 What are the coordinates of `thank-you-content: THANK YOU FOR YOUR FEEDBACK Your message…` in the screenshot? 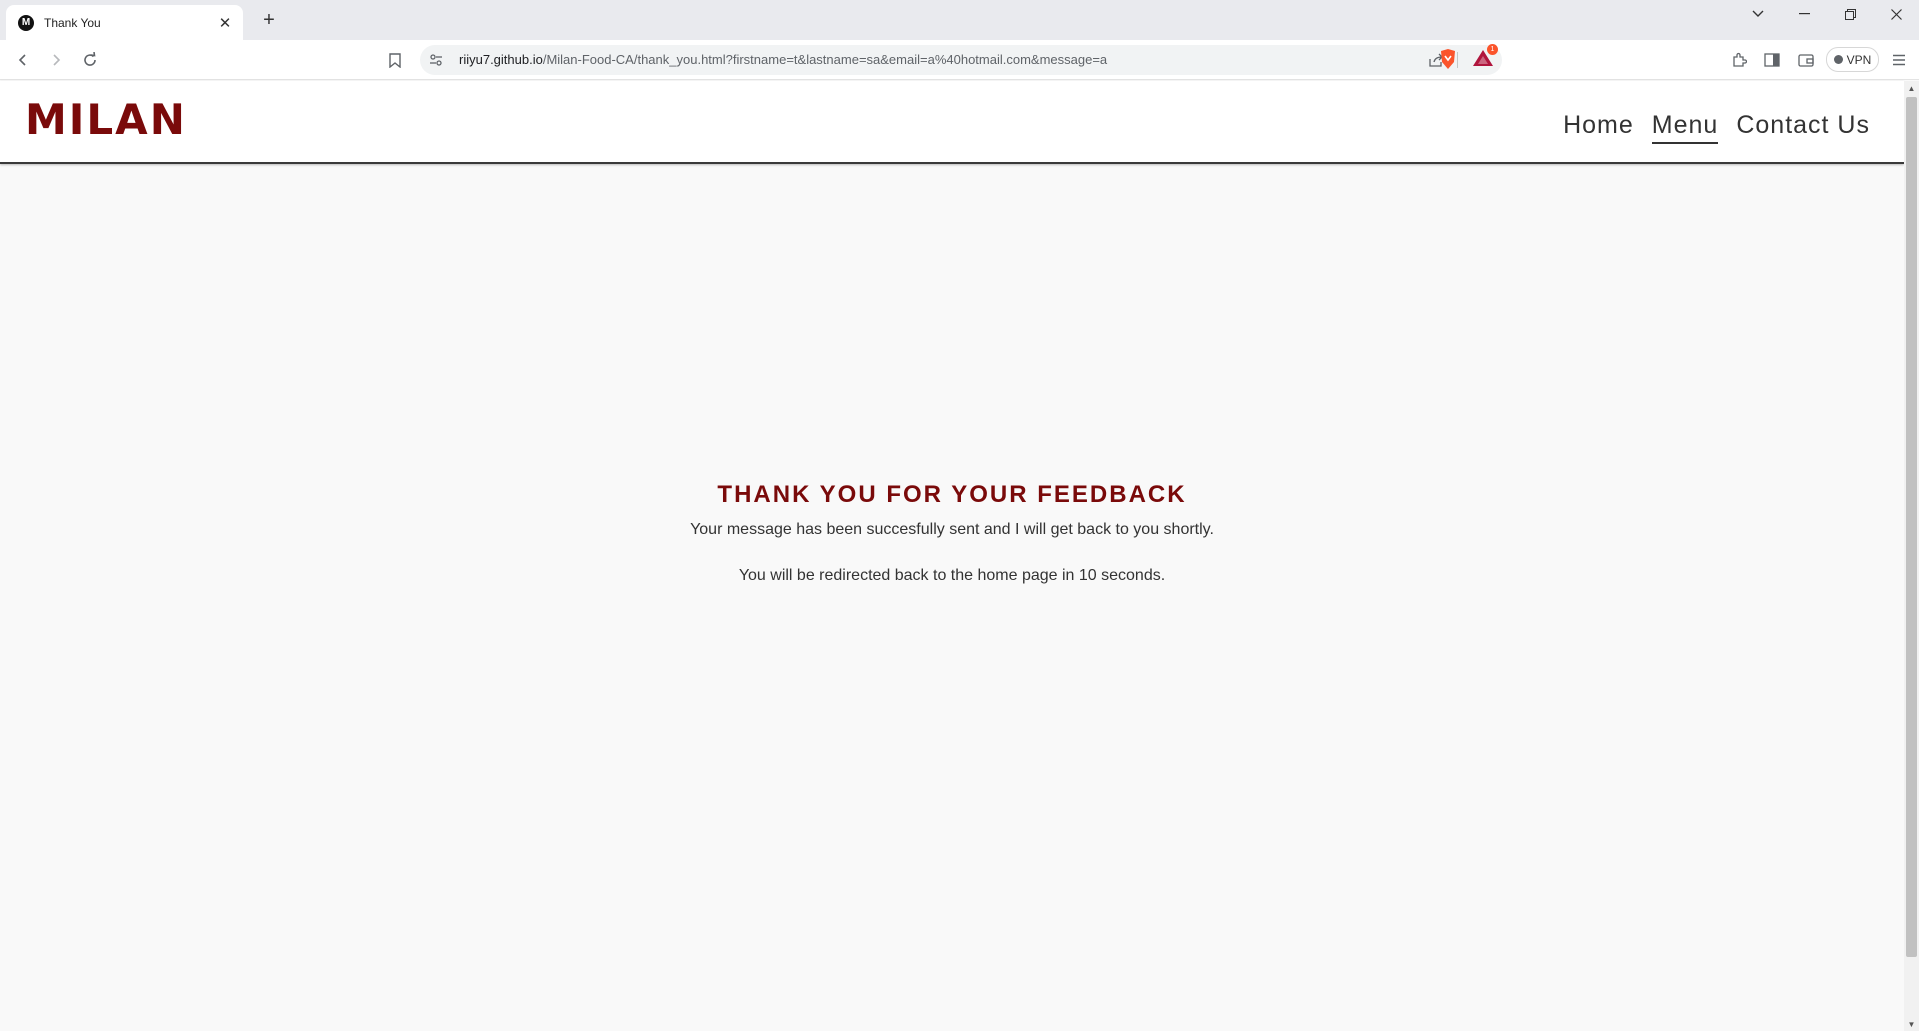 It's located at (952, 533).